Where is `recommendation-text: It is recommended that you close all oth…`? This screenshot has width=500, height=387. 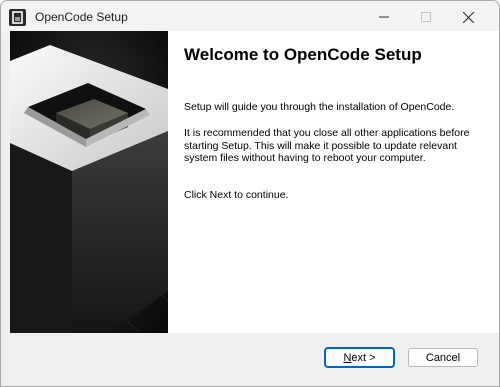
recommendation-text: It is recommended that you close all oth… is located at coordinates (327, 145).